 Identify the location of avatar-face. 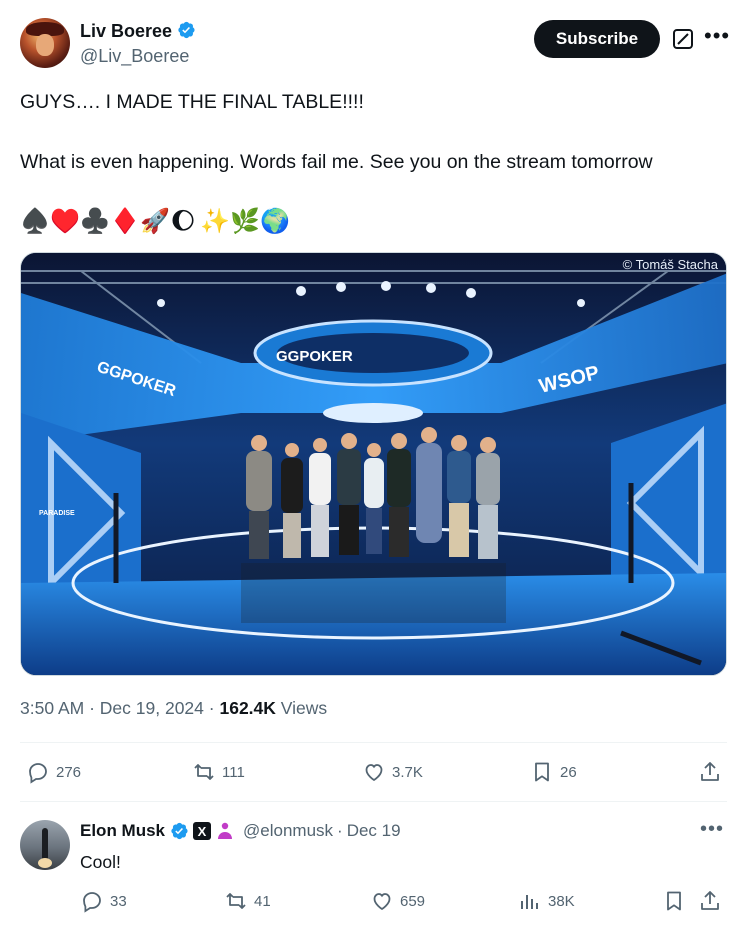
(45, 45).